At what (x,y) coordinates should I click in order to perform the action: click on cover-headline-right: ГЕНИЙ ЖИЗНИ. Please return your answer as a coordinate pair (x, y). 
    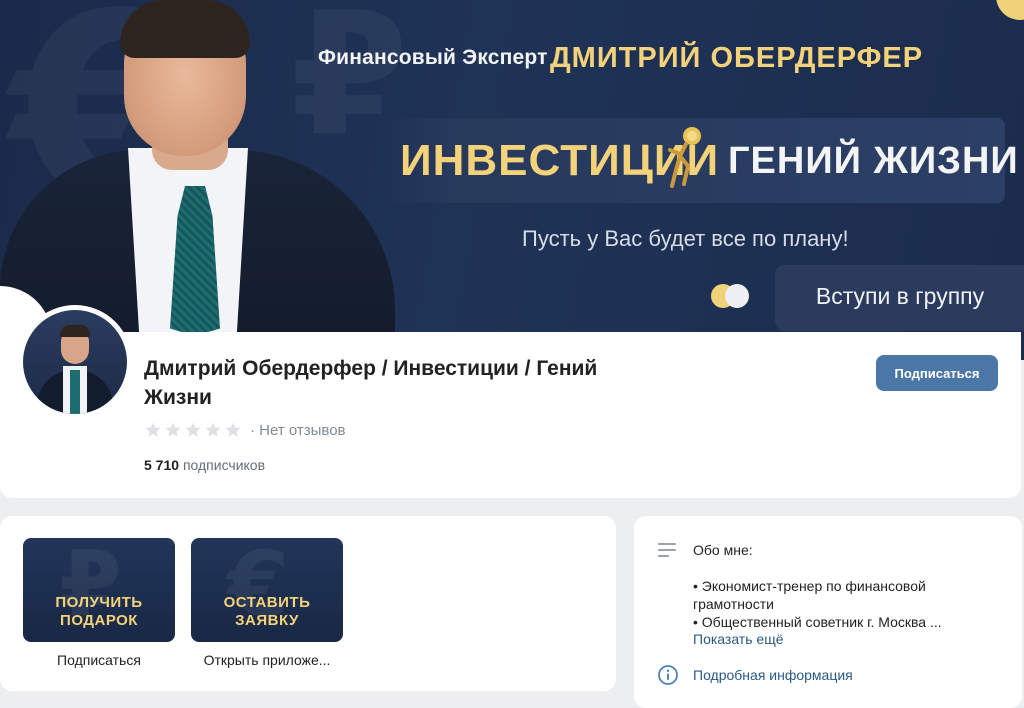
    Looking at the image, I should click on (873, 161).